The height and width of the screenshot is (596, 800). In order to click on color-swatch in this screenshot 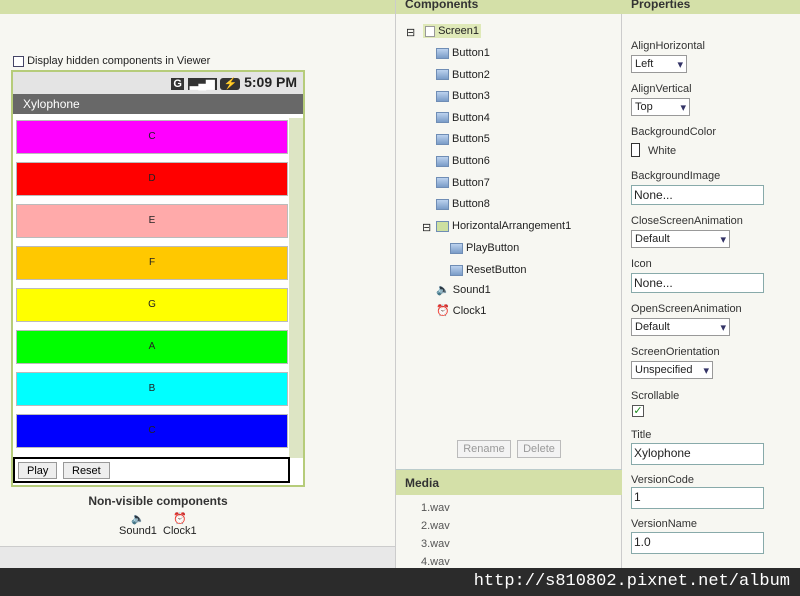, I will do `click(635, 150)`.